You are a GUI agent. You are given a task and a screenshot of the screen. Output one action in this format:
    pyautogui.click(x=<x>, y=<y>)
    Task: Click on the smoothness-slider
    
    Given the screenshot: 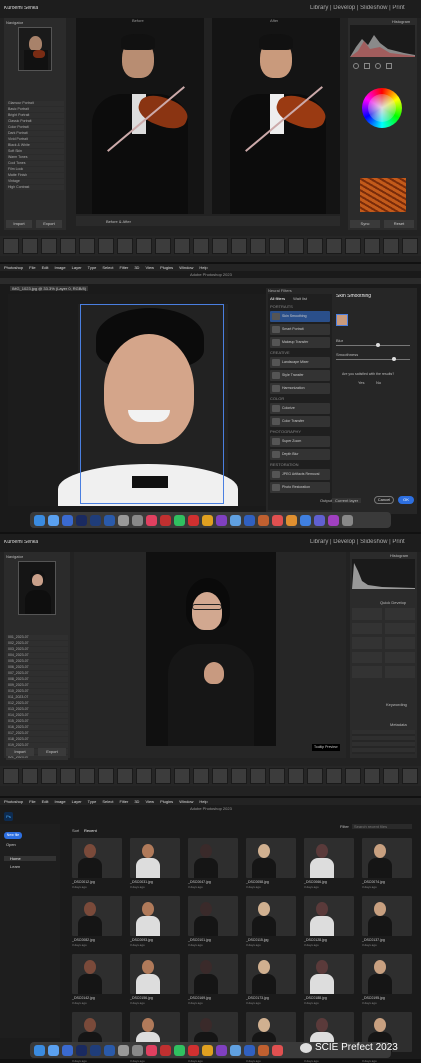 What is the action you would take?
    pyautogui.click(x=373, y=359)
    